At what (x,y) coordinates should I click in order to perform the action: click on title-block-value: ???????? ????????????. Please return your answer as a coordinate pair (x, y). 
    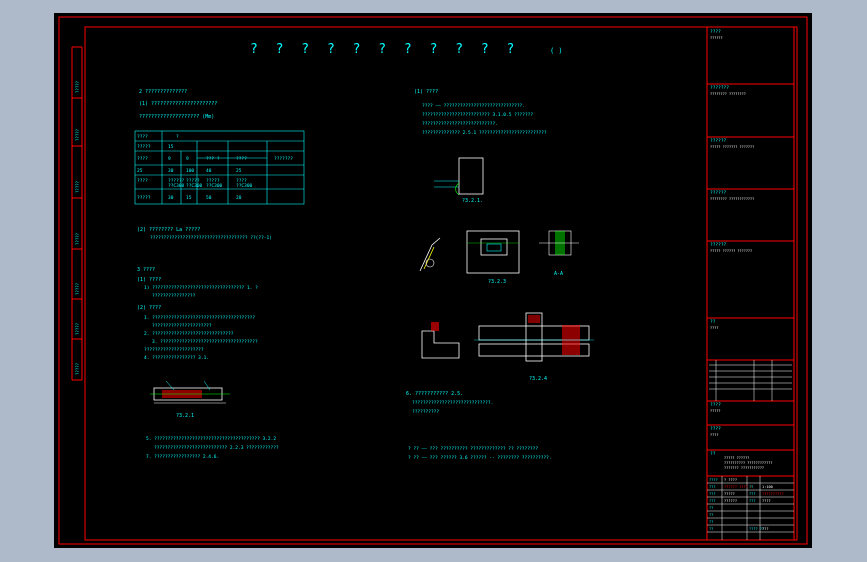
    Looking at the image, I should click on (732, 199).